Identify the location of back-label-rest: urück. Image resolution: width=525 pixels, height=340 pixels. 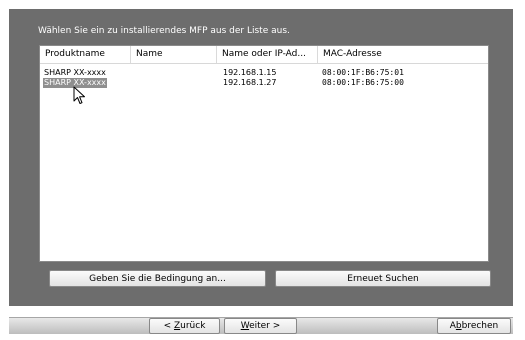
(193, 326).